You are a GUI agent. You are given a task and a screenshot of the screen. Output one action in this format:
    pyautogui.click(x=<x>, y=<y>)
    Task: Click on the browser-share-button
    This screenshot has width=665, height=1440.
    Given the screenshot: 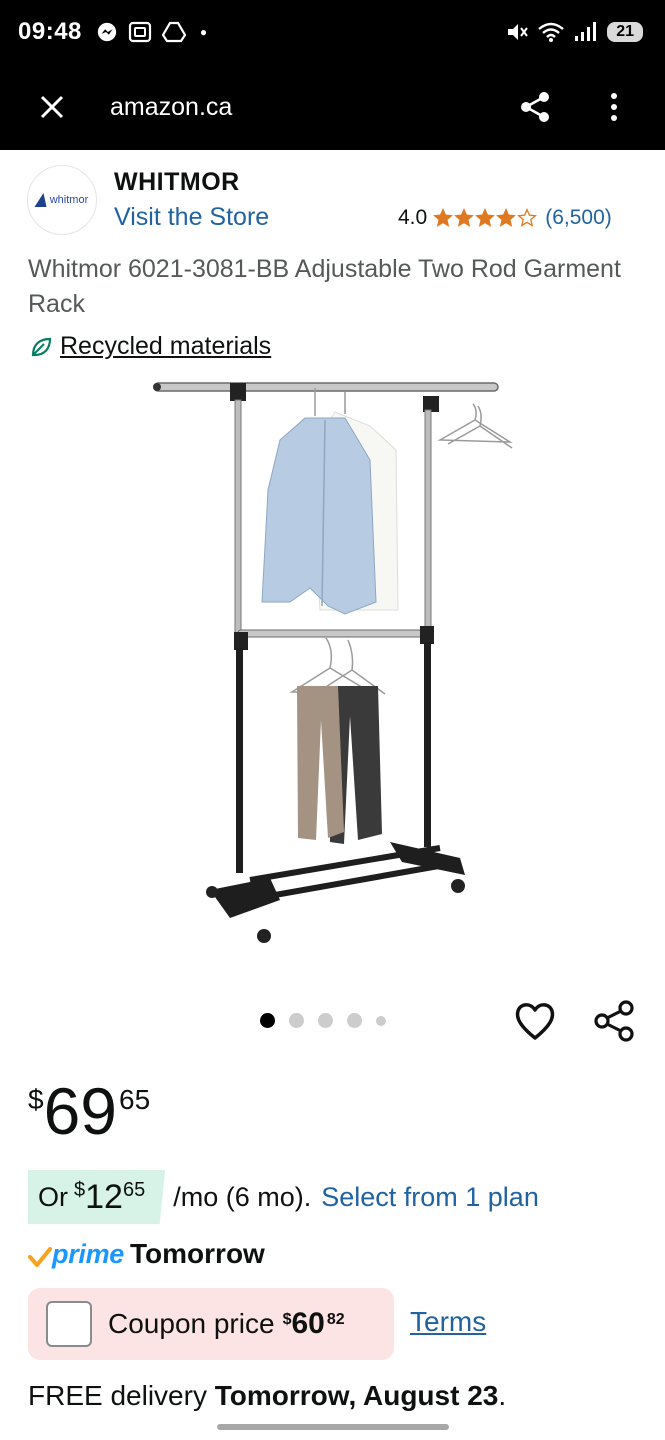 What is the action you would take?
    pyautogui.click(x=535, y=107)
    